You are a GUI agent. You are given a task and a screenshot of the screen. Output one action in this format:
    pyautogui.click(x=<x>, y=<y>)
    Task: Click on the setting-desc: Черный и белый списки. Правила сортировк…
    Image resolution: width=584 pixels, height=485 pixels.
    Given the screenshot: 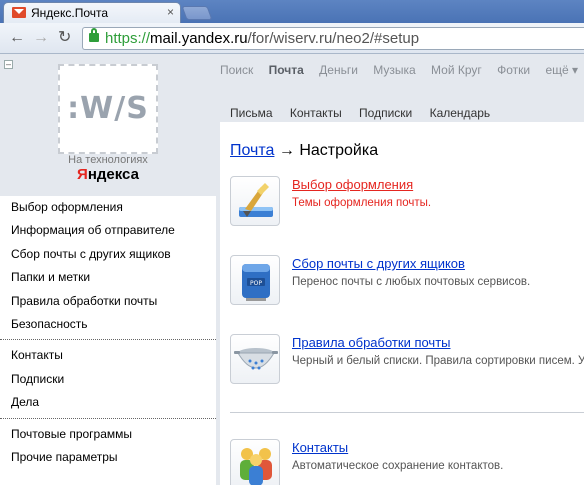 What is the action you would take?
    pyautogui.click(x=438, y=361)
    